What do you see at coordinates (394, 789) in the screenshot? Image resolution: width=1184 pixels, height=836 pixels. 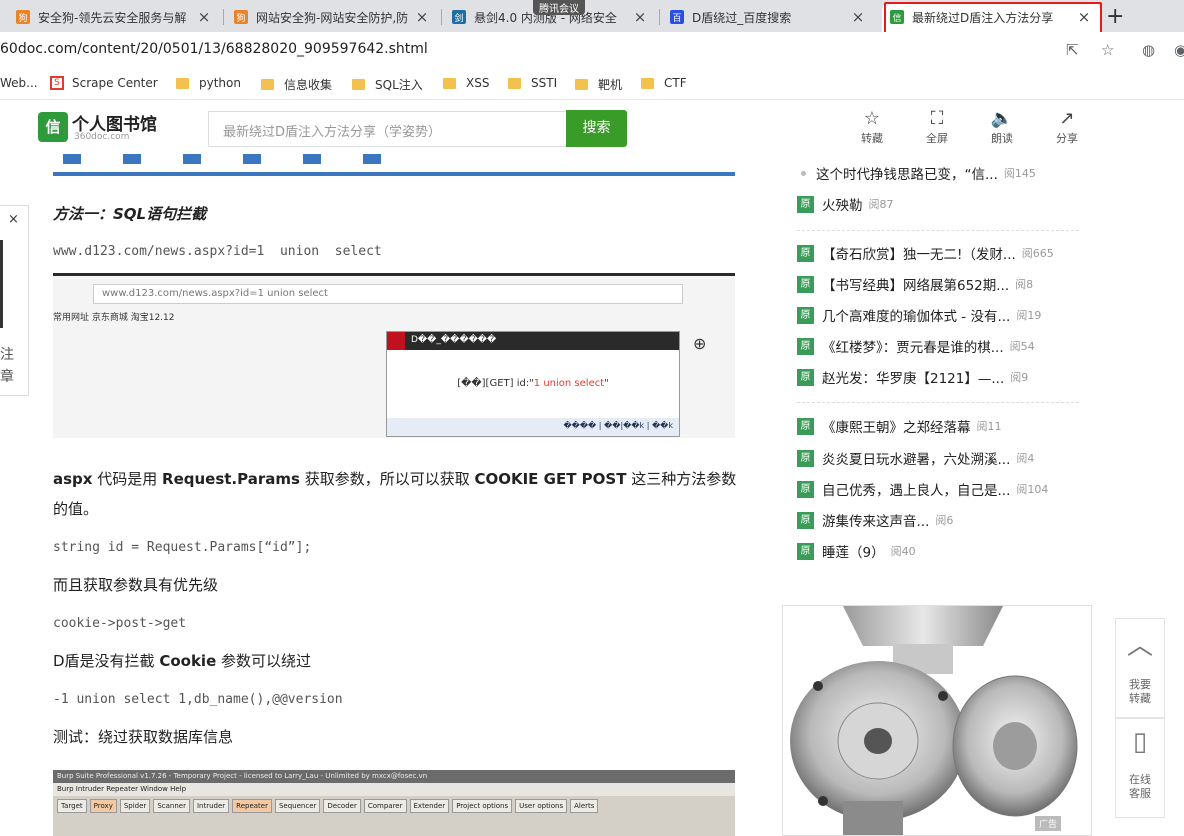 I see `burp-menu: Burp Intruder Repeater Window Help` at bounding box center [394, 789].